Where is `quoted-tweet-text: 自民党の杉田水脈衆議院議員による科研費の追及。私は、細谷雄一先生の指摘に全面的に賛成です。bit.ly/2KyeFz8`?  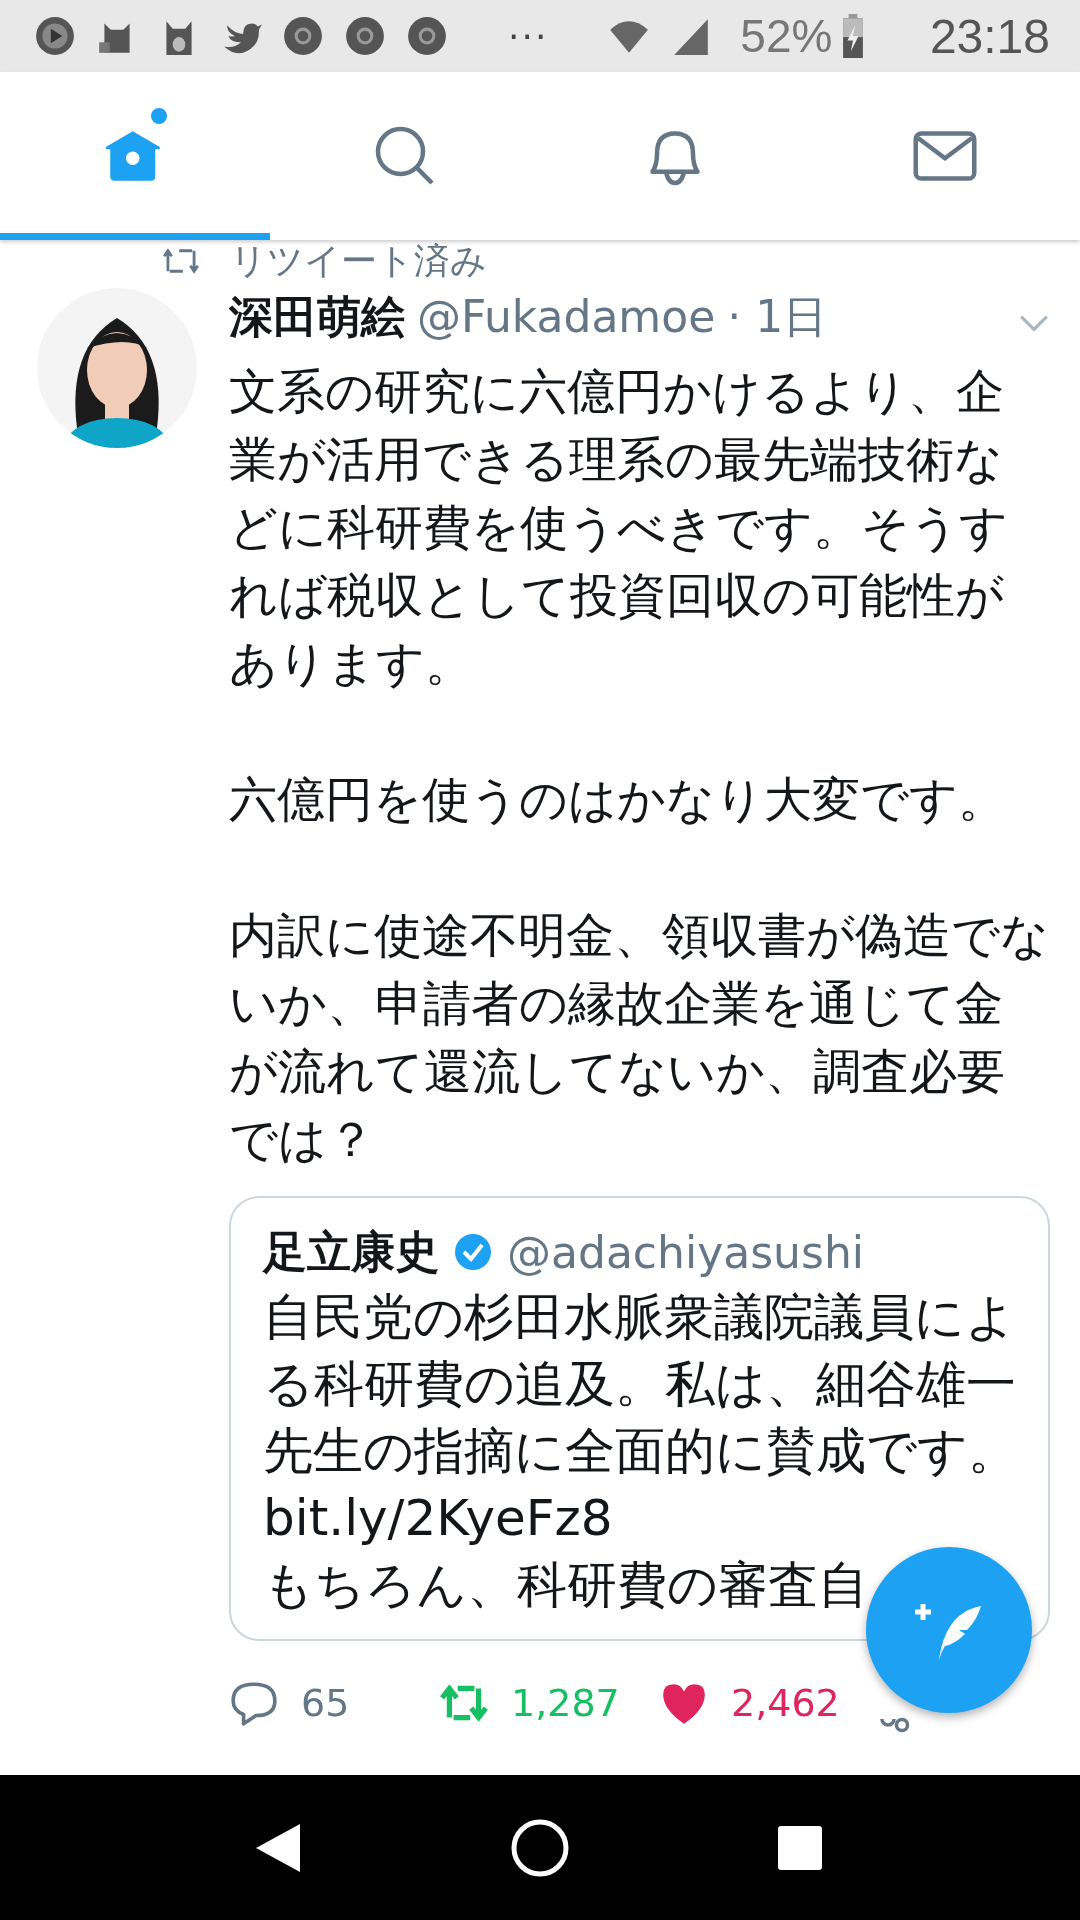 quoted-tweet-text: 自民党の杉田水脈衆議院議員による科研費の追及。私は、細谷雄一先生の指摘に全面的に賛成です。bit.ly/2KyeFz8 is located at coordinates (640, 1418).